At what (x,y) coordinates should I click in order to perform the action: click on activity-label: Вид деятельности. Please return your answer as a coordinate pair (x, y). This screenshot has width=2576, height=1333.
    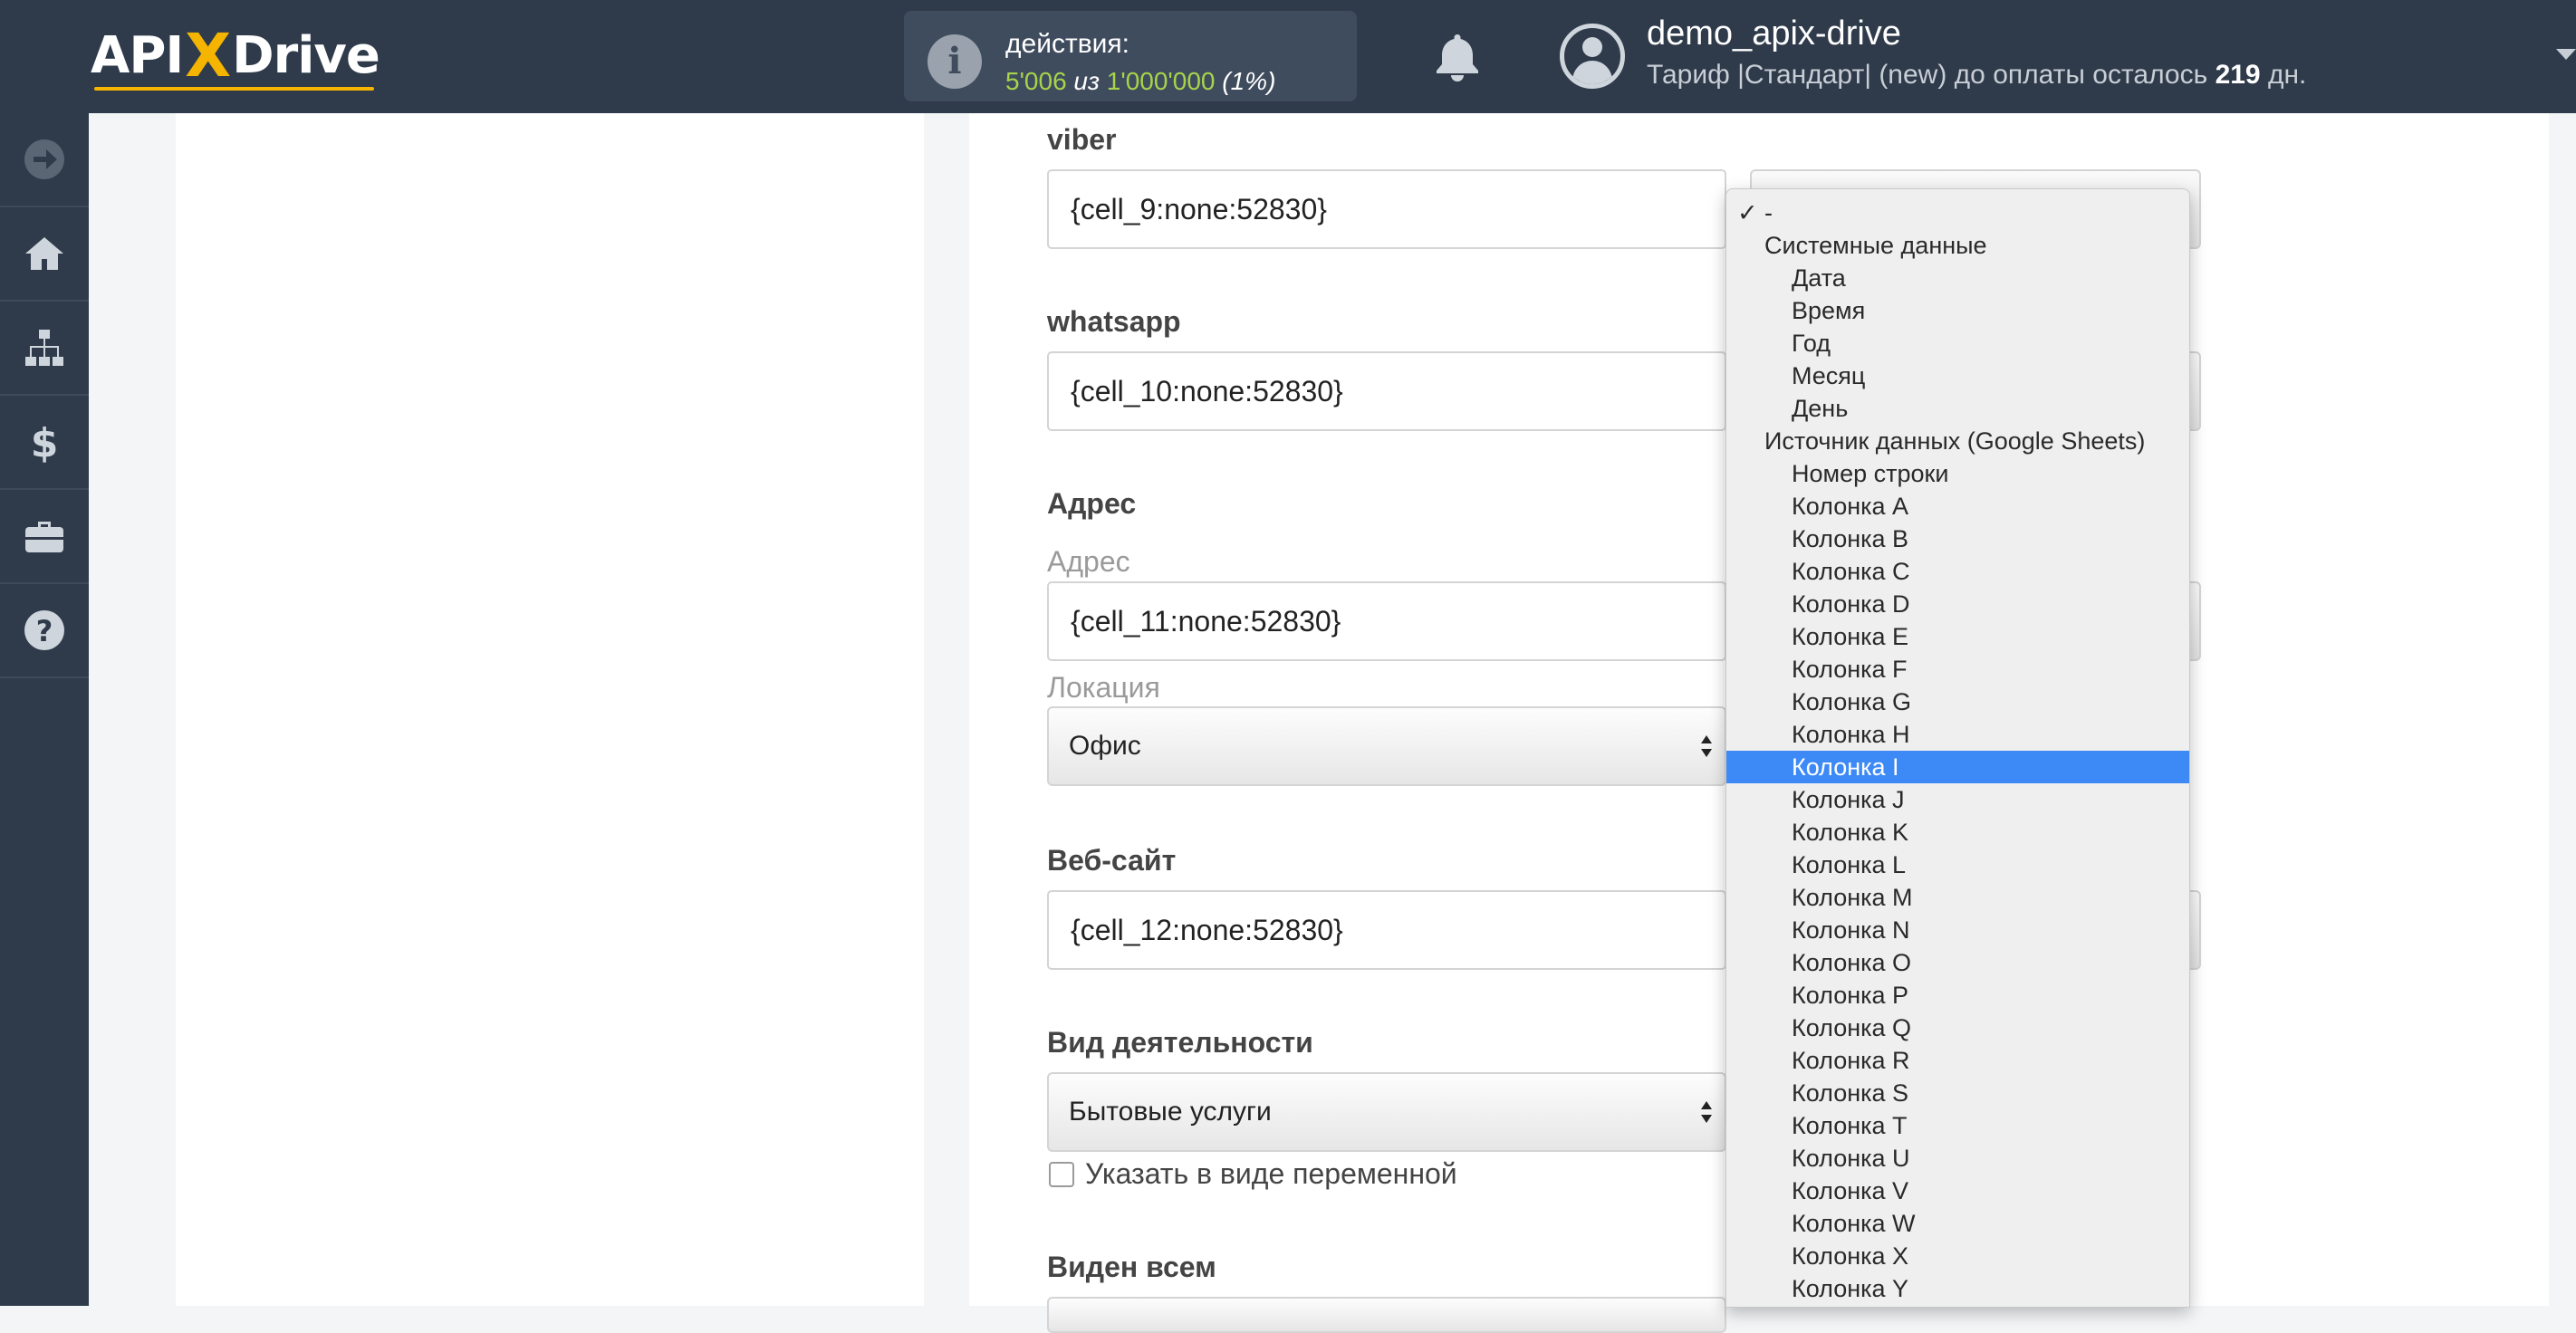
    Looking at the image, I should click on (1180, 1042).